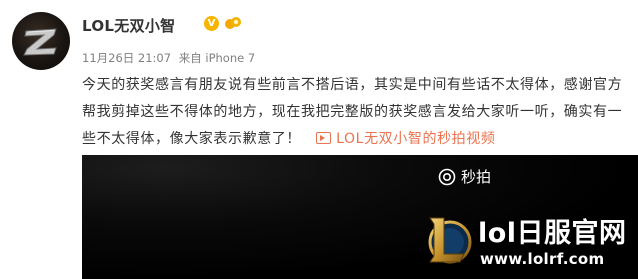  What do you see at coordinates (324, 138) in the screenshot?
I see `video-icon` at bounding box center [324, 138].